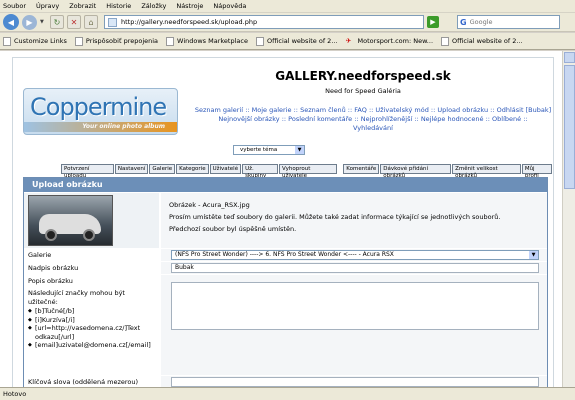 This screenshot has width=575, height=400. Describe the element at coordinates (40, 255) in the screenshot. I see `gallery-label: Galerie` at that location.